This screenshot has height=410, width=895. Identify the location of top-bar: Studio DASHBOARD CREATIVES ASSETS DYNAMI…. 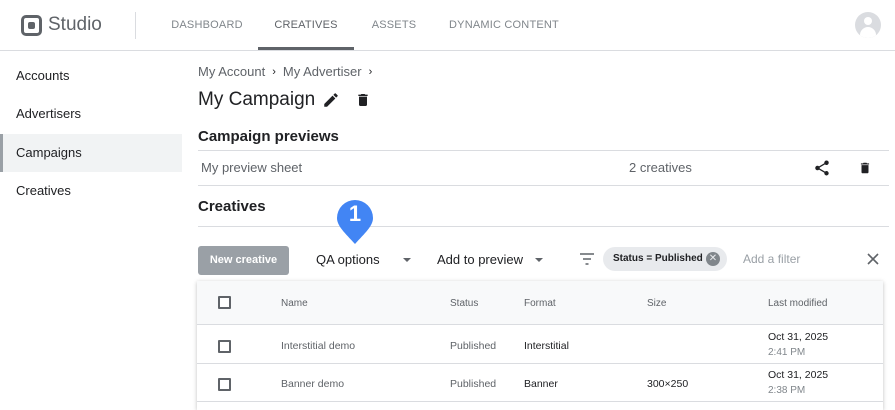
(447, 25).